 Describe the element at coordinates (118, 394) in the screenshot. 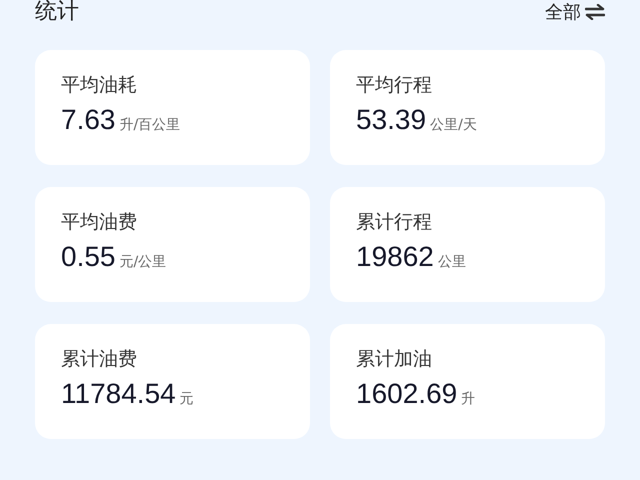

I see `stat-value: 11784.54` at that location.